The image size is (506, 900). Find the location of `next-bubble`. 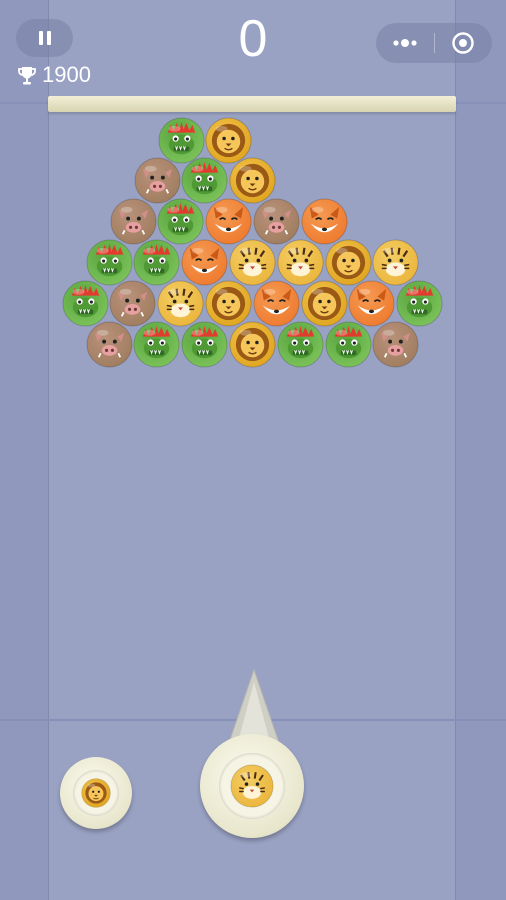

next-bubble is located at coordinates (96, 793).